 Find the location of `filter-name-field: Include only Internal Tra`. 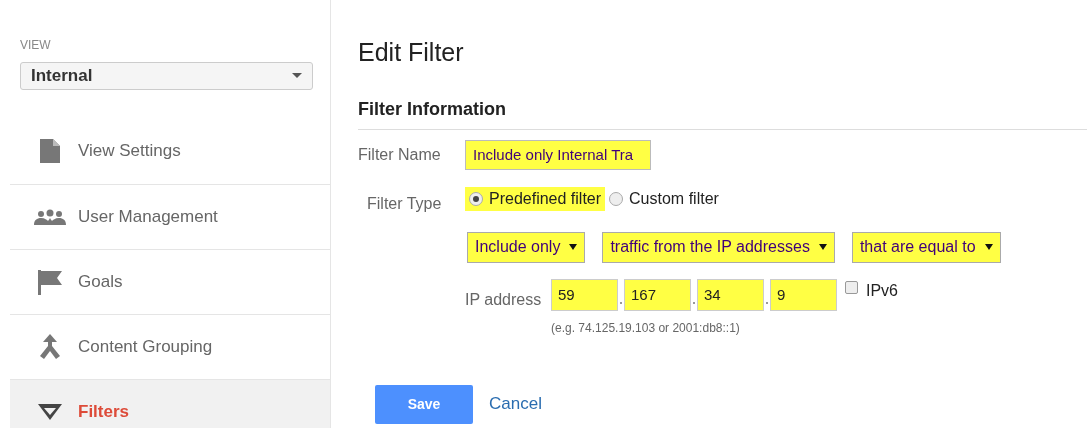

filter-name-field: Include only Internal Tra is located at coordinates (558, 154).